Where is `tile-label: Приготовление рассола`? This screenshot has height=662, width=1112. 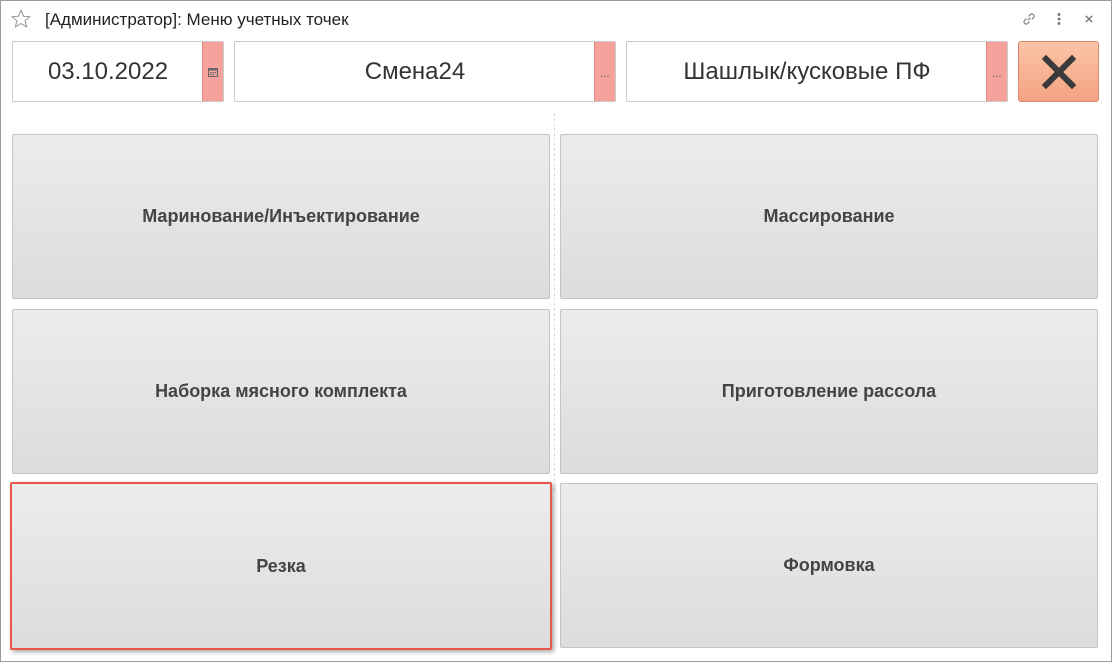
tile-label: Приготовление рассола is located at coordinates (829, 391).